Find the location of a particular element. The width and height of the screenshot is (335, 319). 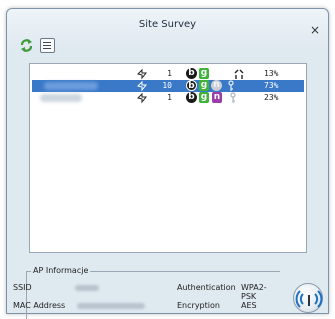

signal-strength: 23% is located at coordinates (271, 97).